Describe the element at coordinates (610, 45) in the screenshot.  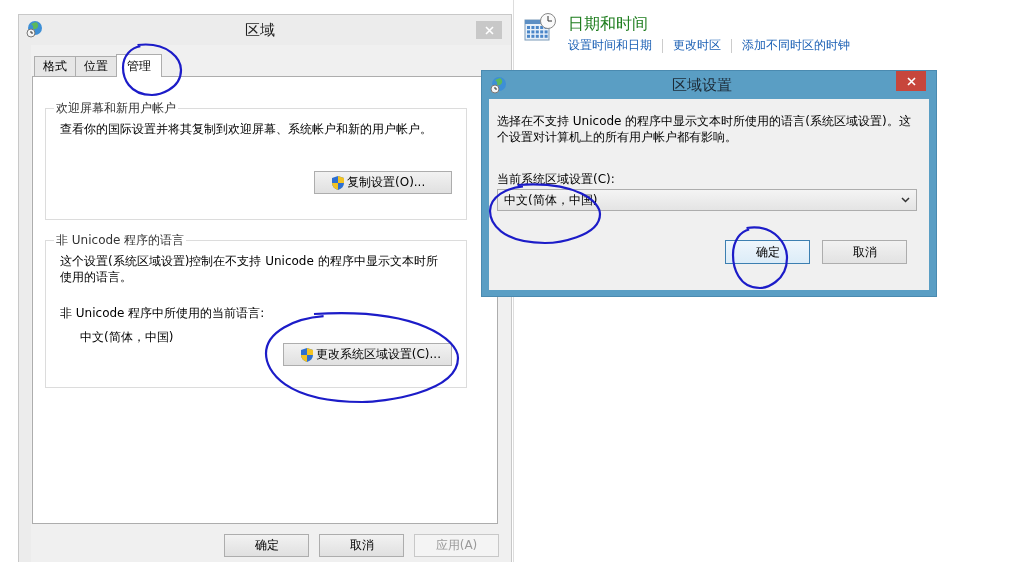
I see `settings-link: 设置时间和日期` at that location.